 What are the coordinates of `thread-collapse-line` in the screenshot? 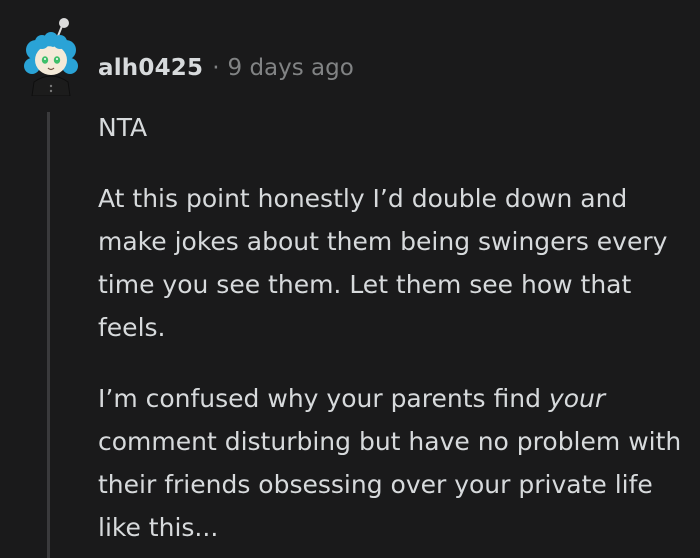 It's located at (48, 335).